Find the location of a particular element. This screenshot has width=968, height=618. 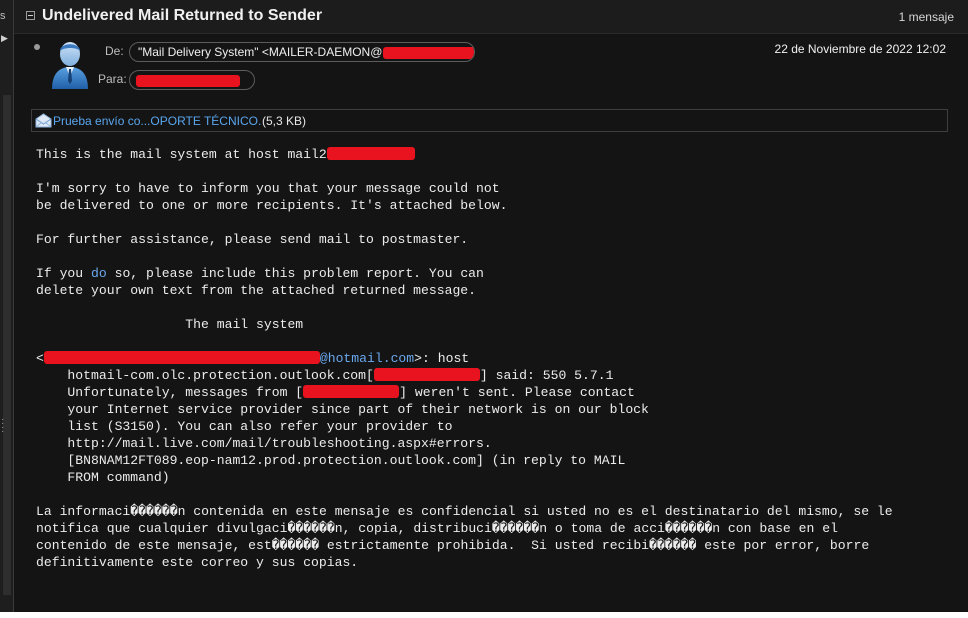

body-line: FROM command) is located at coordinates (103, 477).